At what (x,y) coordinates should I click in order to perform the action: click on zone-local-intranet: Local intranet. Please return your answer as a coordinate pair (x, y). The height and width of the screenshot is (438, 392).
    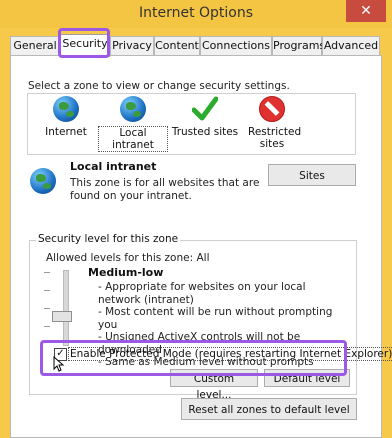
    Looking at the image, I should click on (133, 124).